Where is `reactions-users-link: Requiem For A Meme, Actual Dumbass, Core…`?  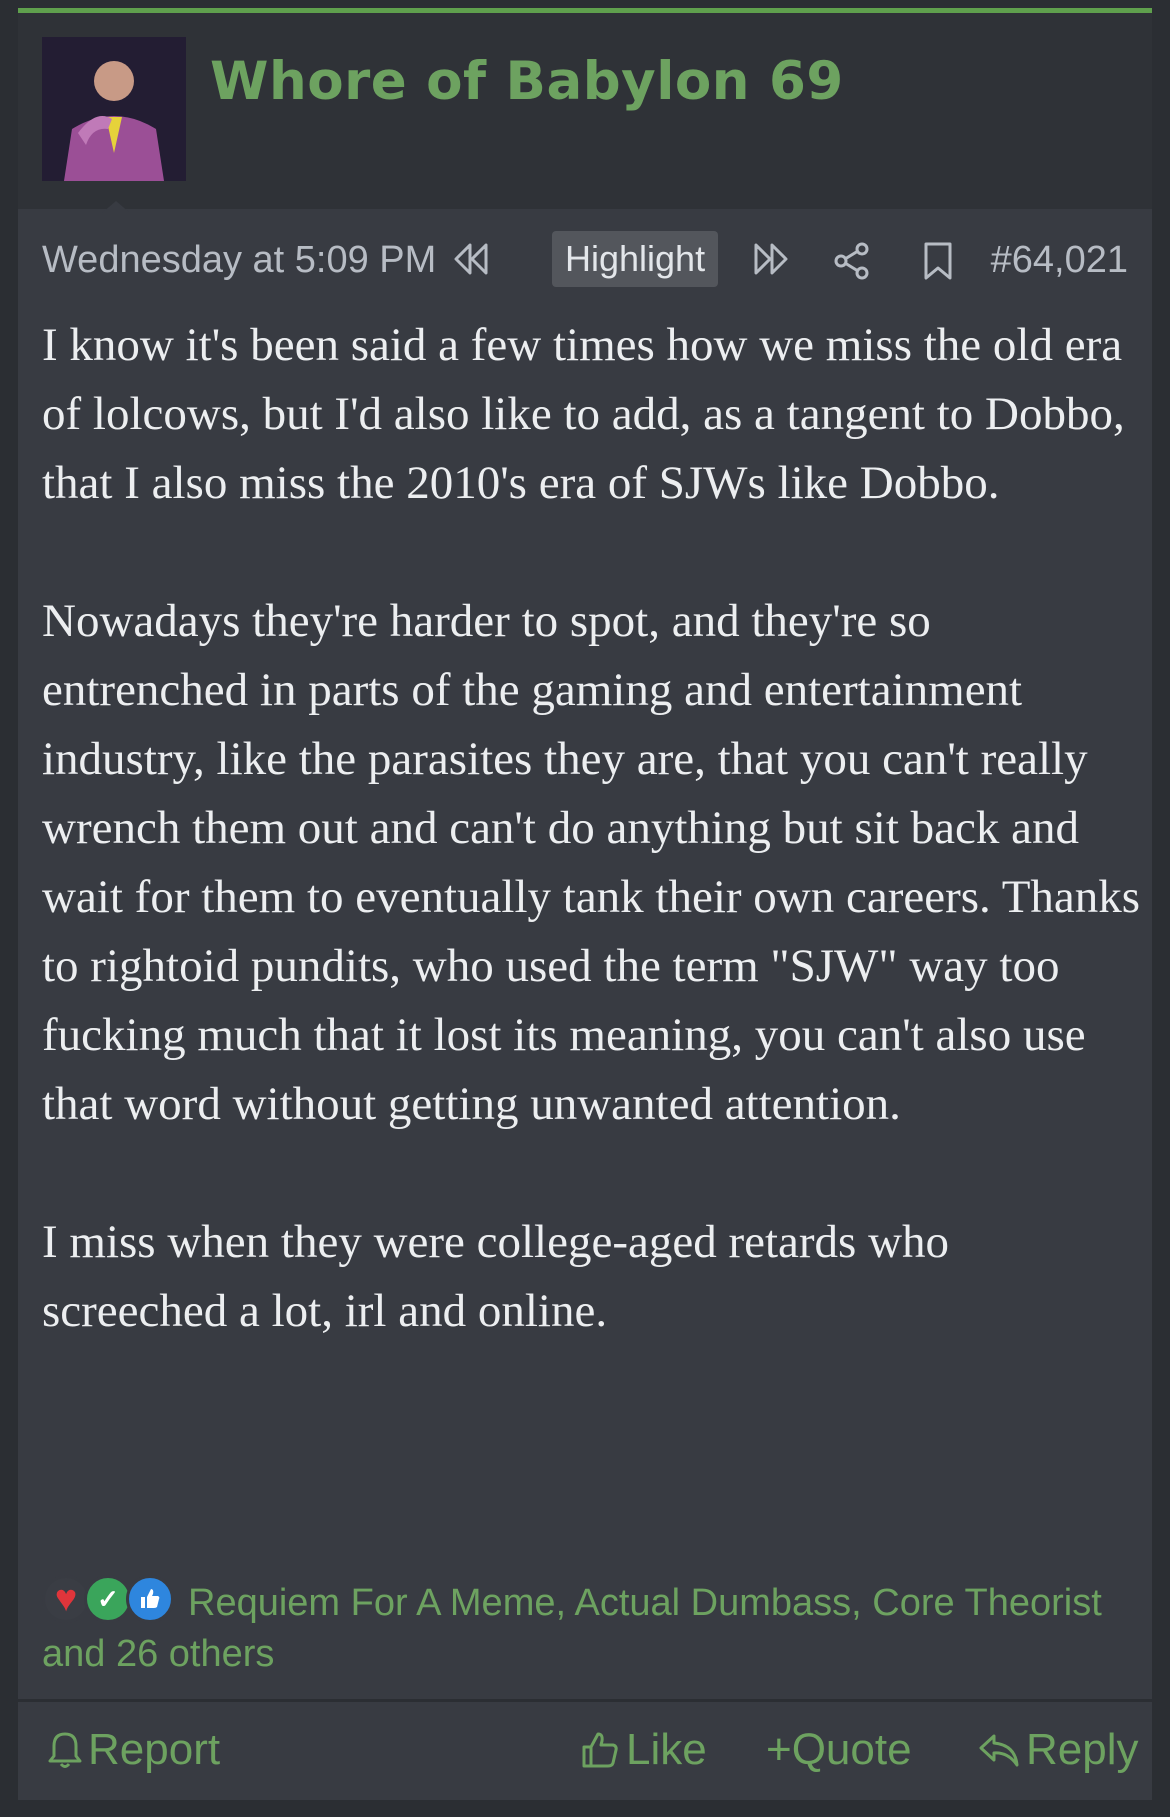 reactions-users-link: Requiem For A Meme, Actual Dumbass, Core… is located at coordinates (572, 1628).